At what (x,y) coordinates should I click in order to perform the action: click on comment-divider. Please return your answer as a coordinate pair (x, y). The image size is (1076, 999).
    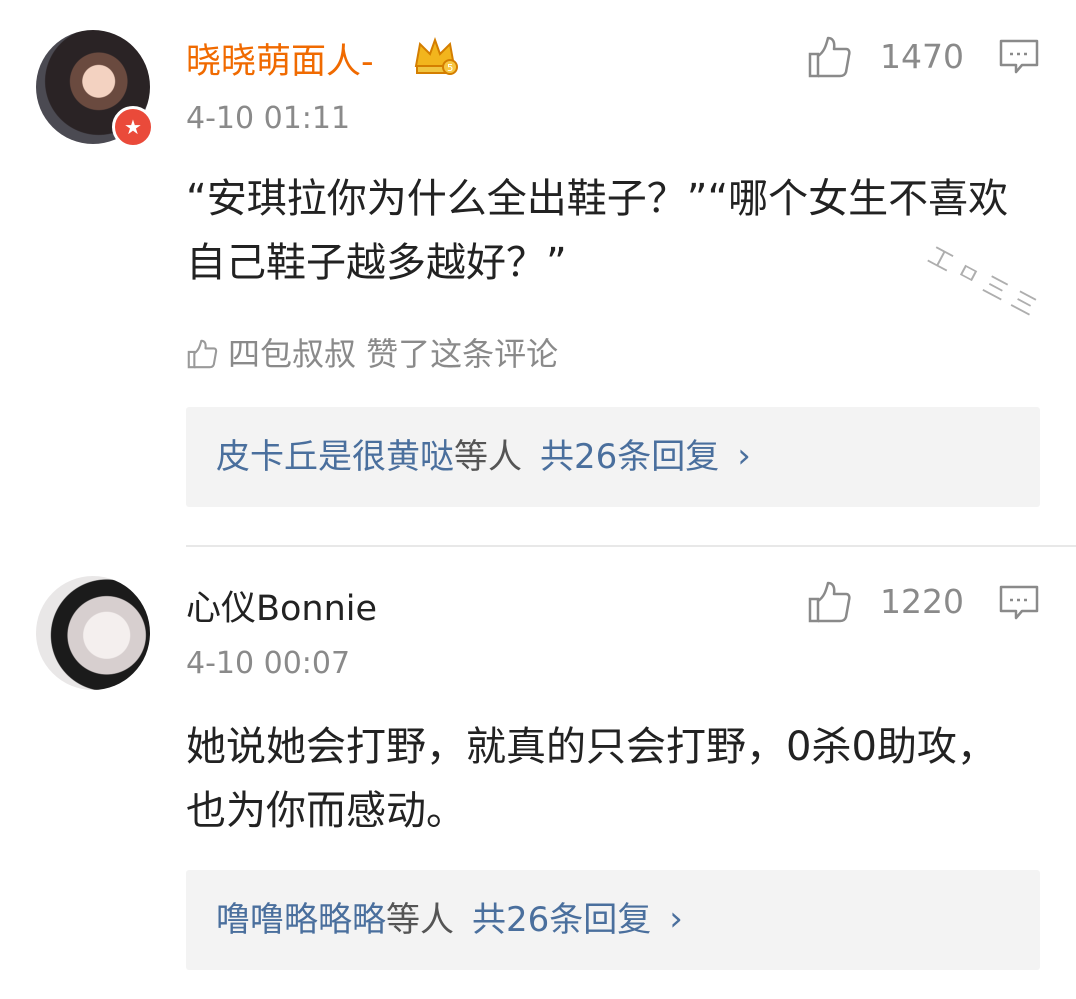
    Looking at the image, I should click on (631, 546).